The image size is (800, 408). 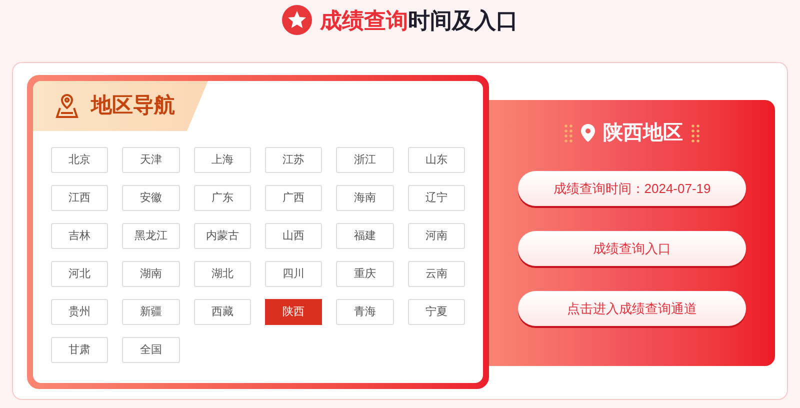 I want to click on region-button: 山西, so click(x=293, y=236).